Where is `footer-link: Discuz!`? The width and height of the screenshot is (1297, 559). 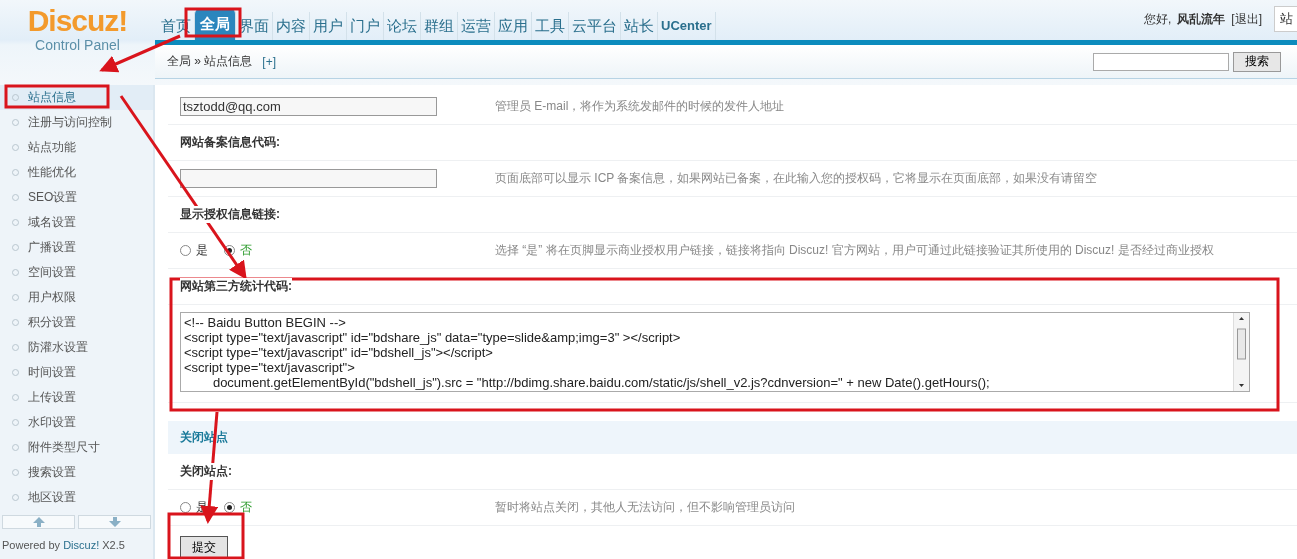 footer-link: Discuz! is located at coordinates (81, 545).